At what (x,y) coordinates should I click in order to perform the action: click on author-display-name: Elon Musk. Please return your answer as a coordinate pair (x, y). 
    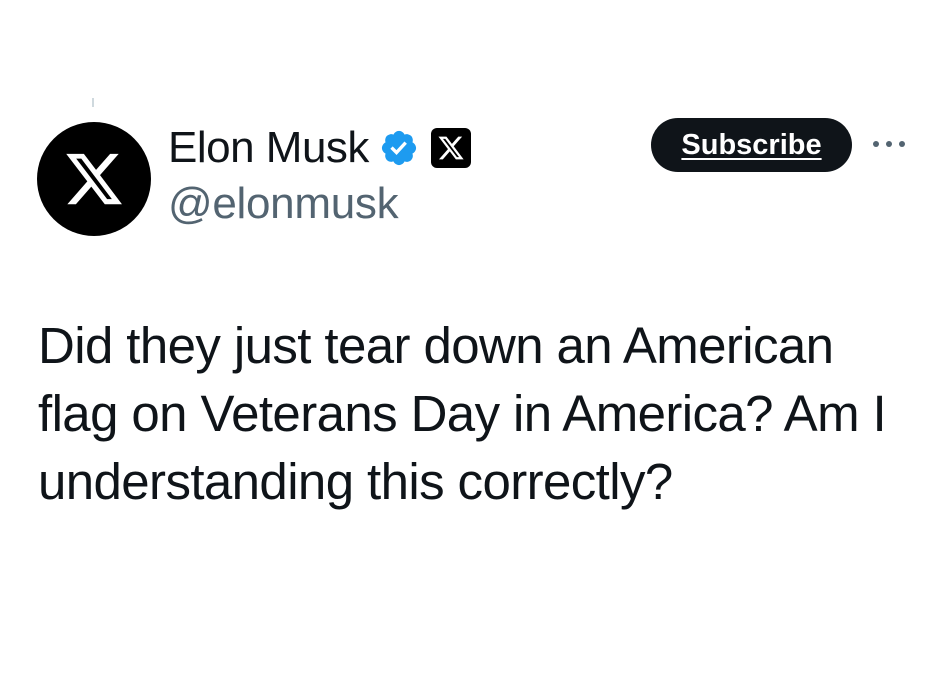
    Looking at the image, I should click on (268, 148).